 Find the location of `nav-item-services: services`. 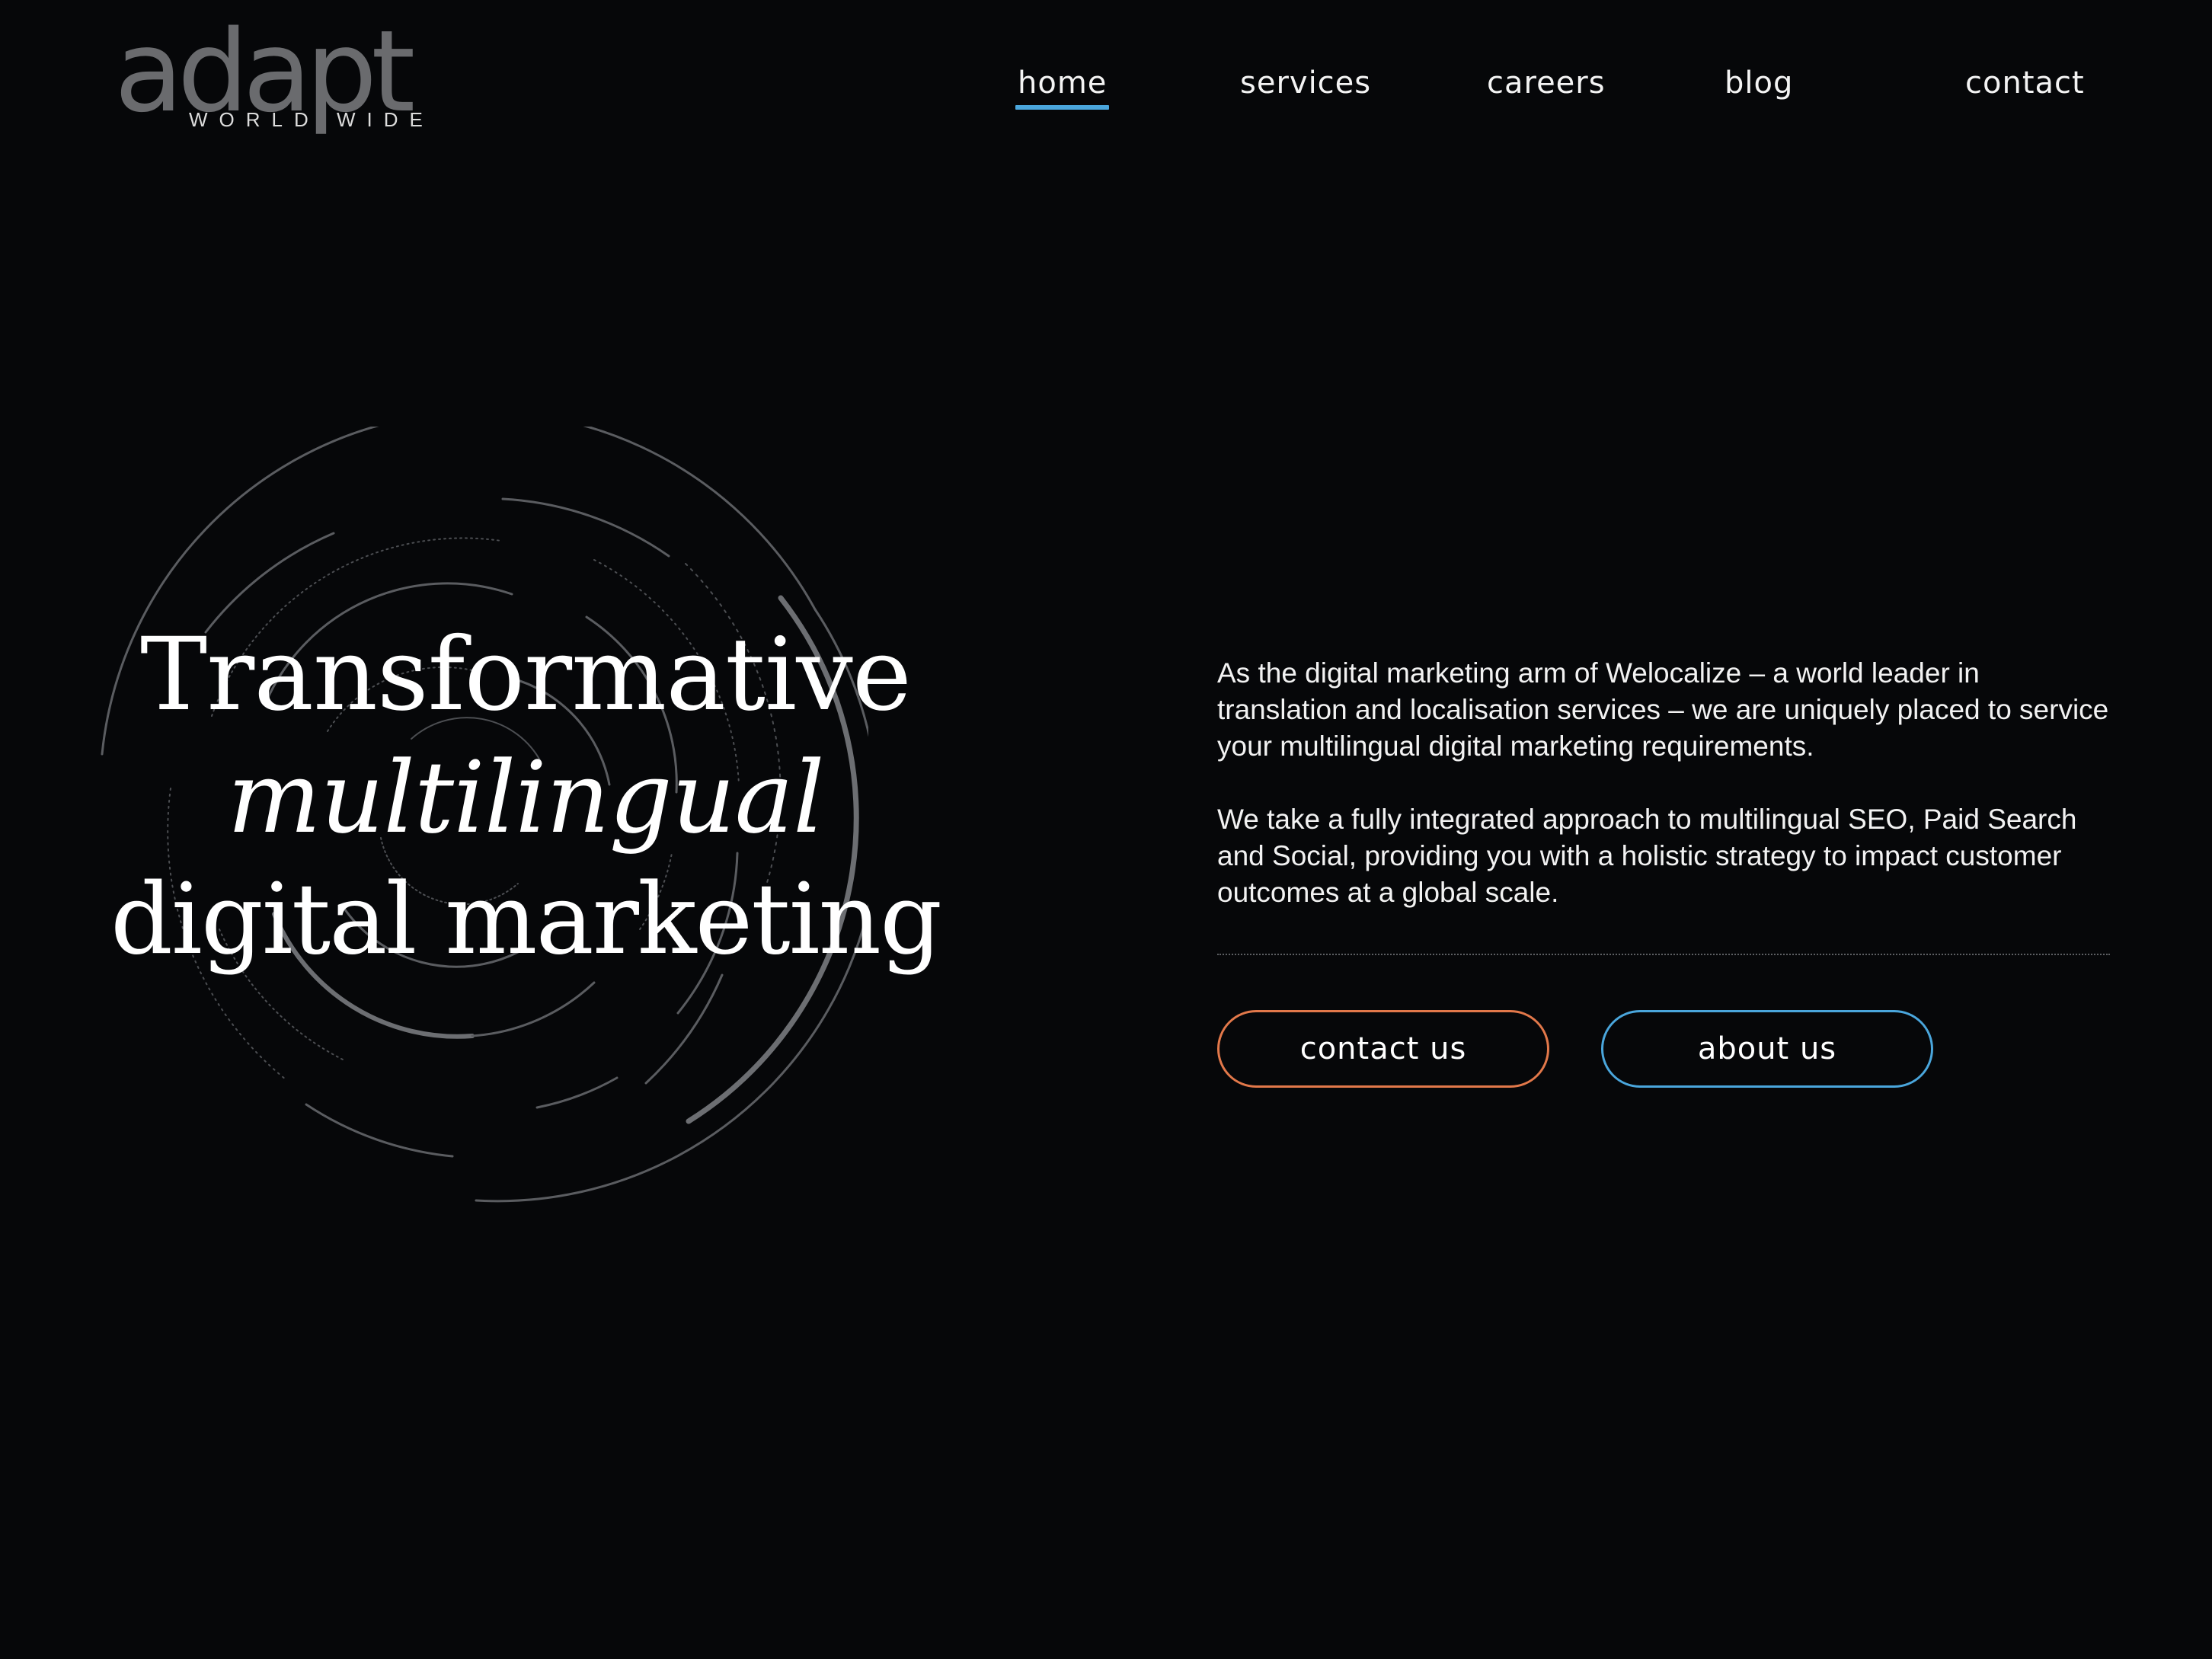

nav-item-services: services is located at coordinates (1305, 83).